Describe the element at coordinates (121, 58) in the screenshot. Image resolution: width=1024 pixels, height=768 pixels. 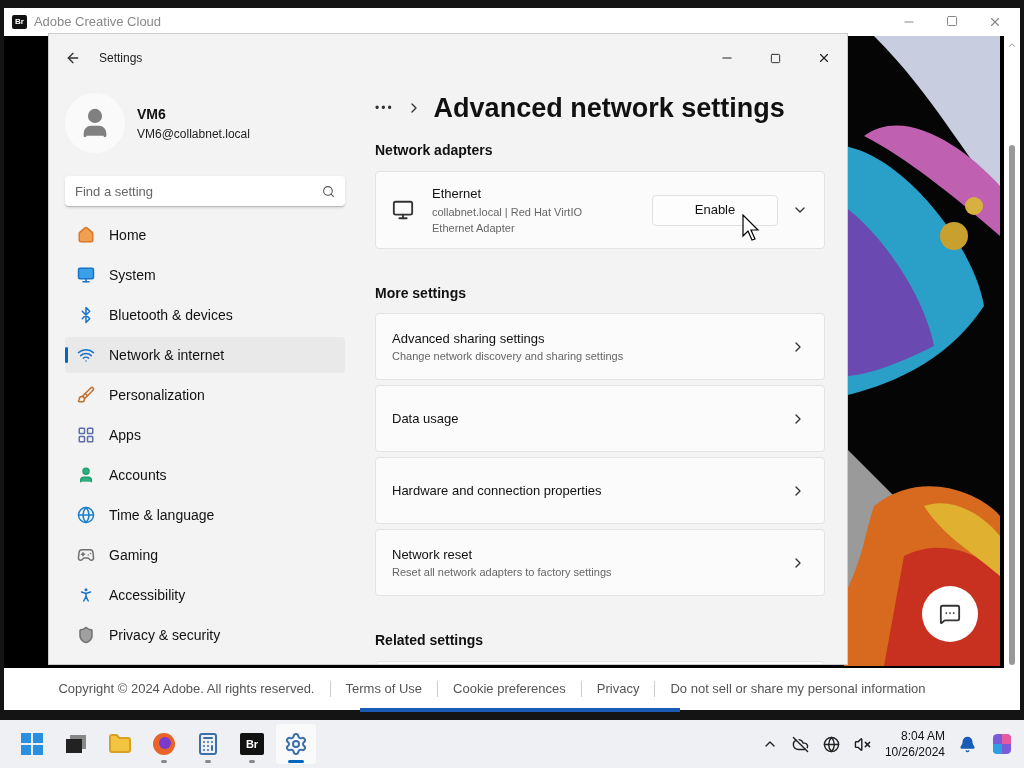
I see `window-title: Settings` at that location.